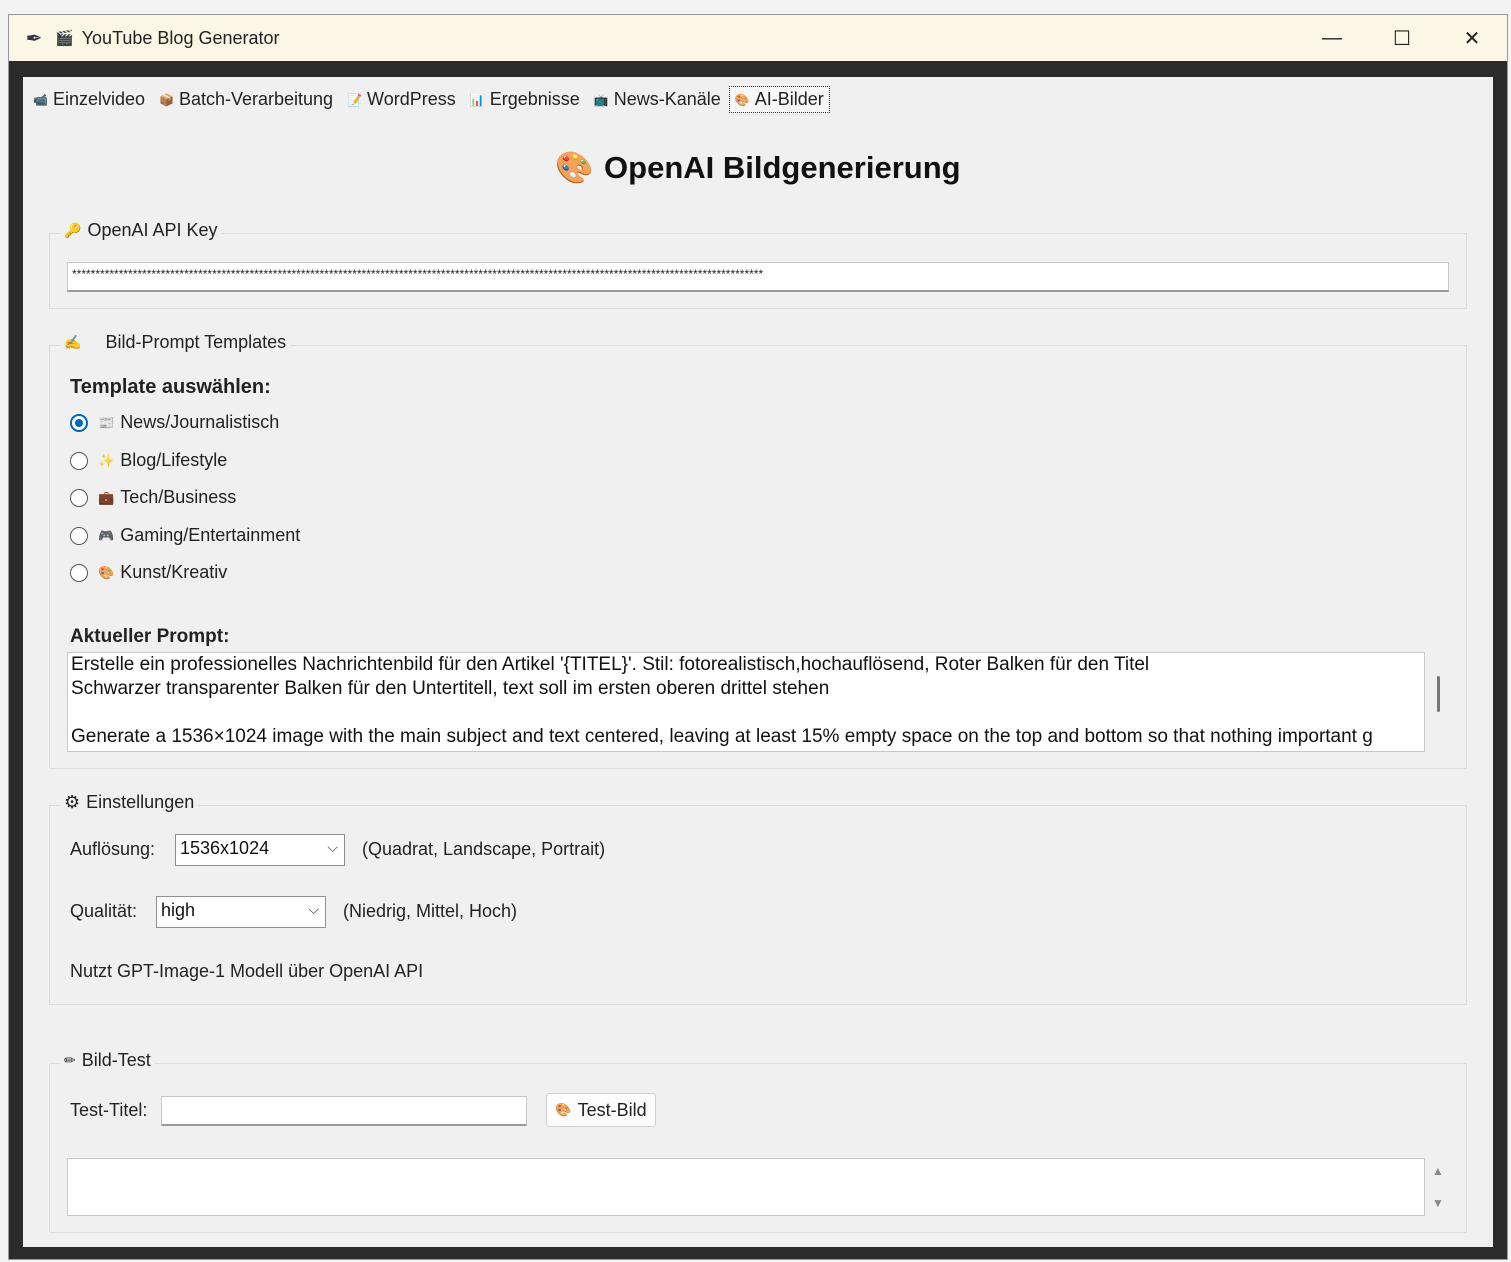 This screenshot has height=1262, width=1511. What do you see at coordinates (106, 535) in the screenshot?
I see `gamepad-icon: 🎮` at bounding box center [106, 535].